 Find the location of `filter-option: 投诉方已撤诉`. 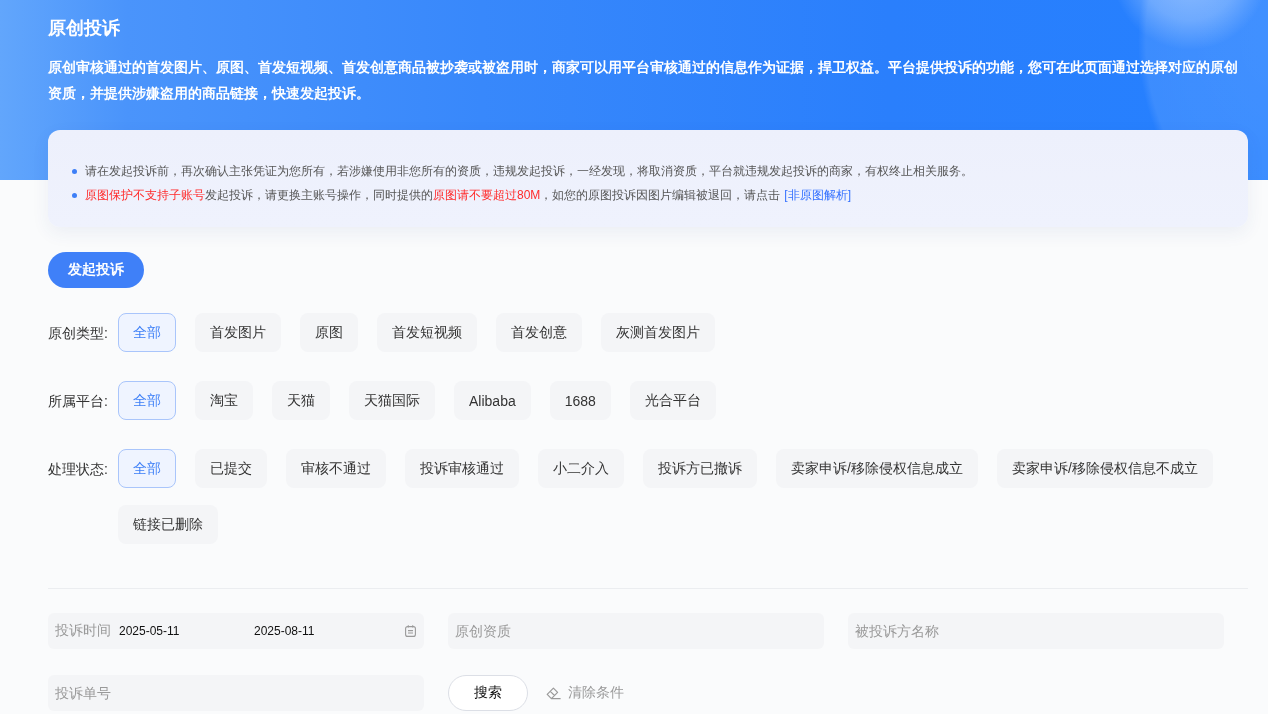

filter-option: 投诉方已撤诉 is located at coordinates (700, 468).